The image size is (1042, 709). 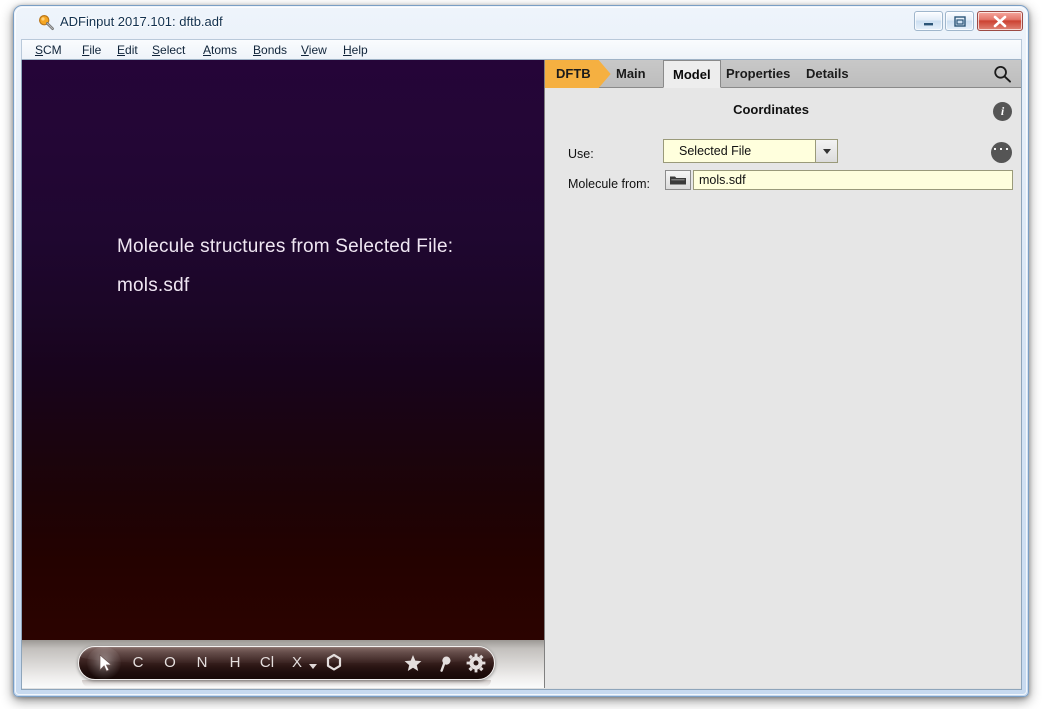 What do you see at coordinates (355, 50) in the screenshot?
I see `menu-help: Help` at bounding box center [355, 50].